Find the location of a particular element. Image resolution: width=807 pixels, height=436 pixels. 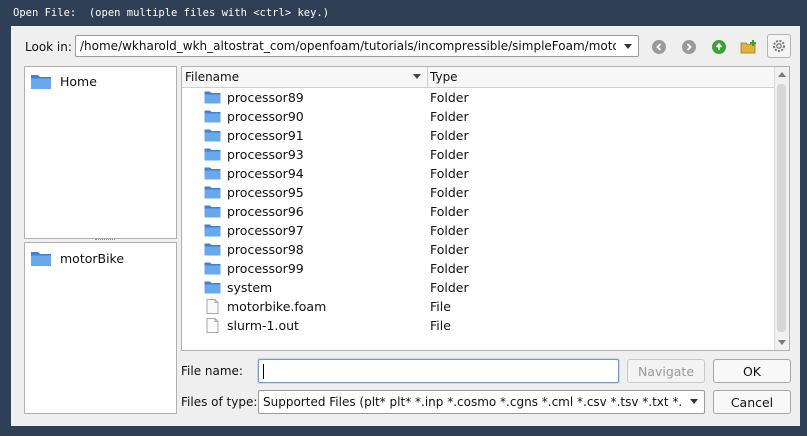

new-folder-icon is located at coordinates (748, 47).